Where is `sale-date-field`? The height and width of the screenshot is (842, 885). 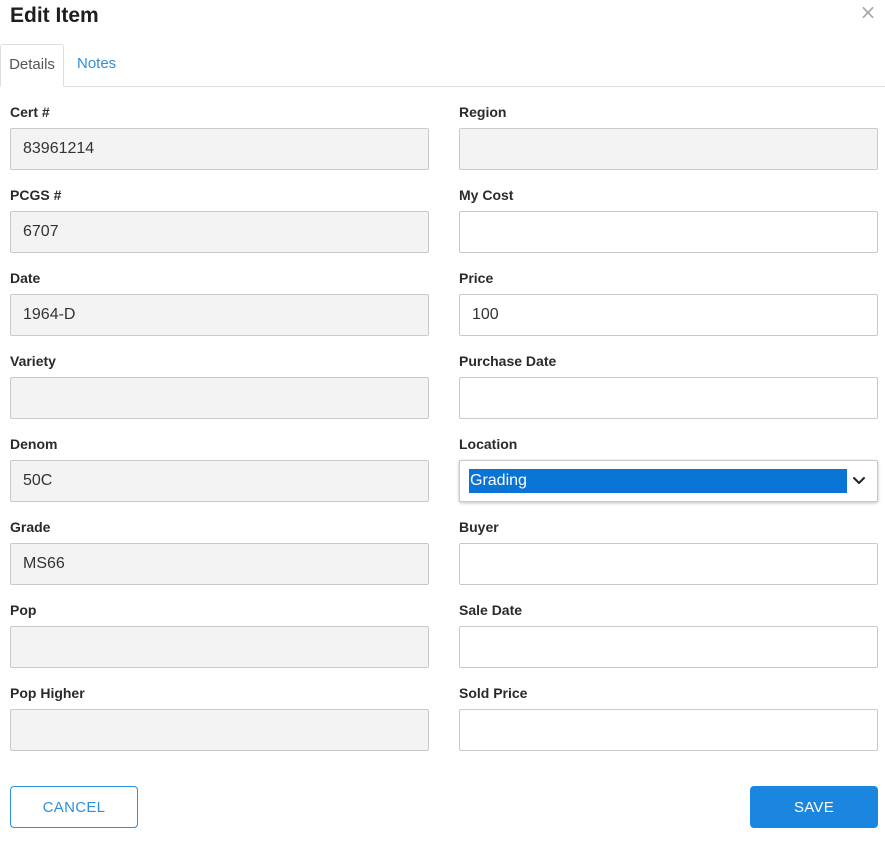 sale-date-field is located at coordinates (668, 647).